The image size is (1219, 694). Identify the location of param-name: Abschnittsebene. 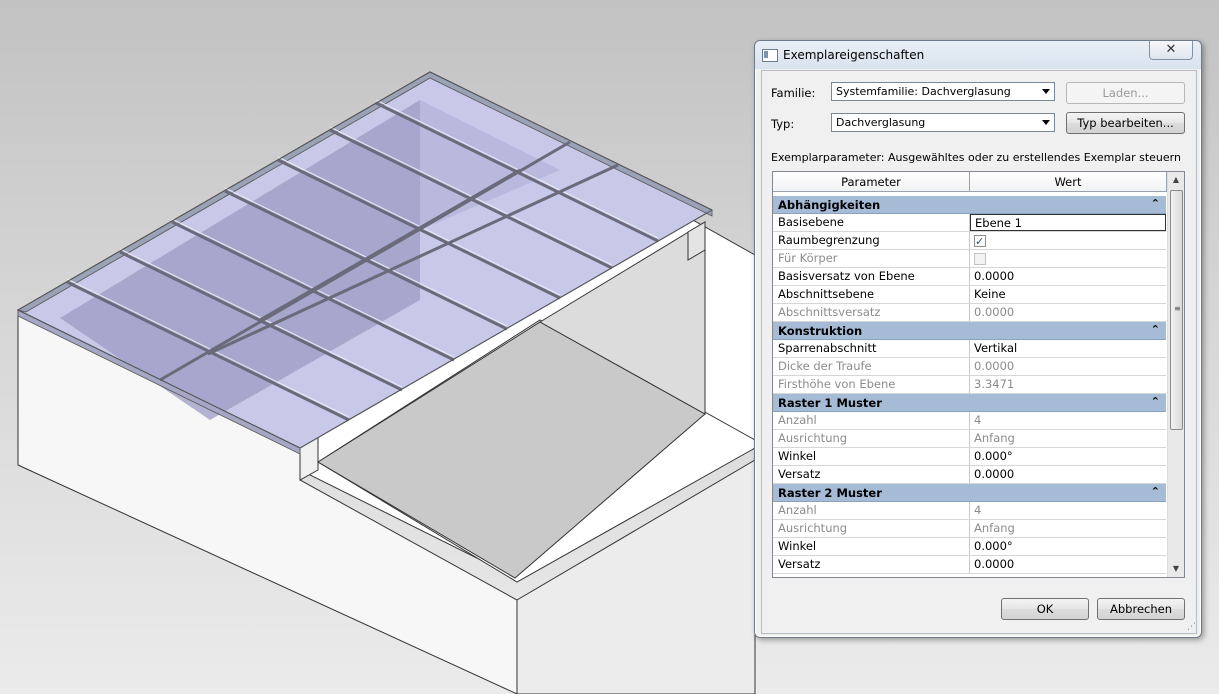
(871, 294).